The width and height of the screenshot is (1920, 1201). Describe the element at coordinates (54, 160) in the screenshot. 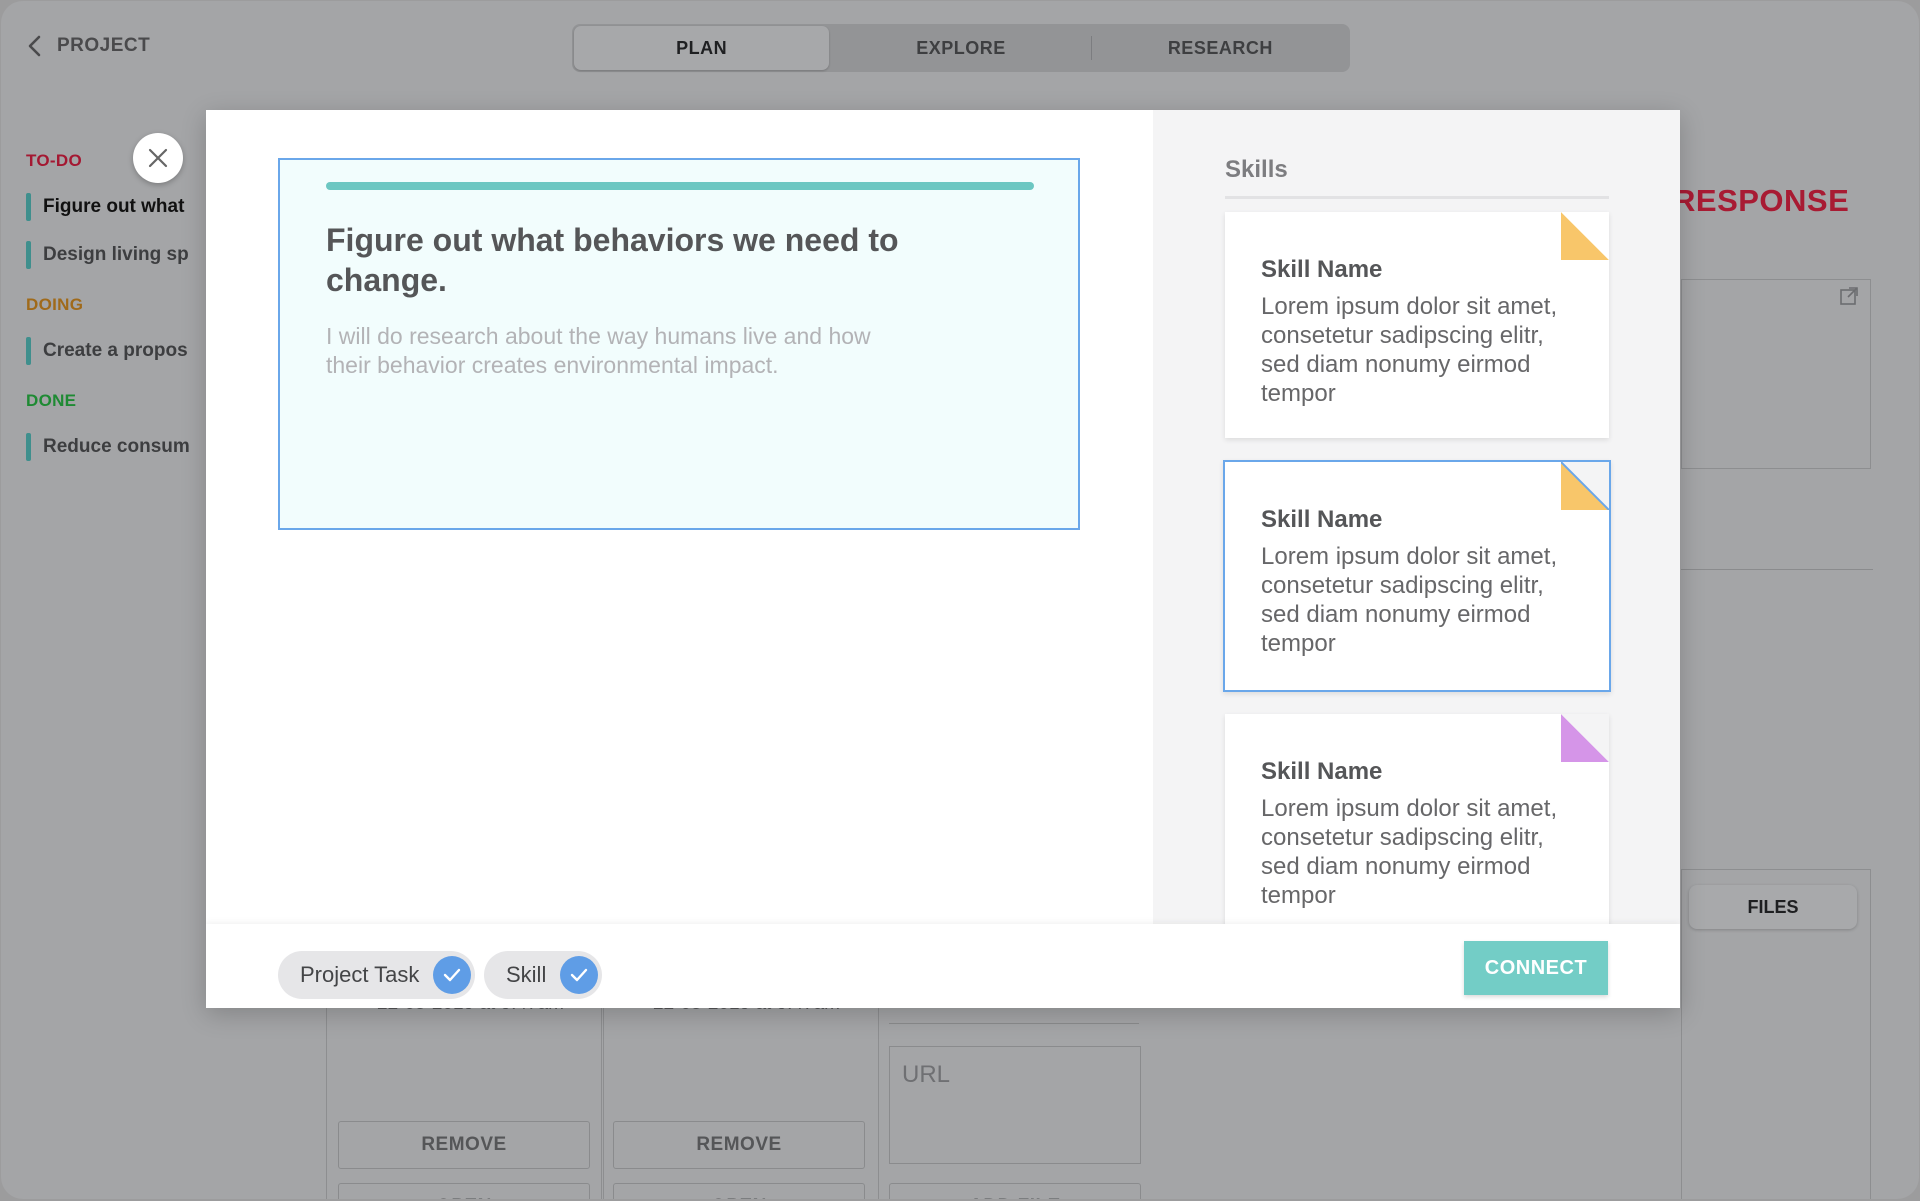

I see `todo-title: TO-DO` at that location.